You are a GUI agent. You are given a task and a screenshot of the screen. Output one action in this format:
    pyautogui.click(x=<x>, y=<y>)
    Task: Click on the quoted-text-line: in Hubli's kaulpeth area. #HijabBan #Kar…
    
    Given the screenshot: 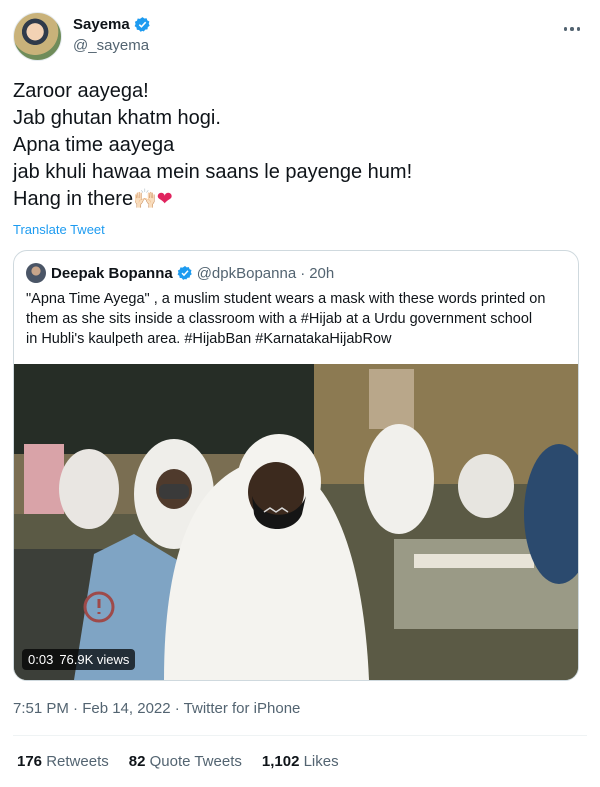 What is the action you would take?
    pyautogui.click(x=209, y=339)
    